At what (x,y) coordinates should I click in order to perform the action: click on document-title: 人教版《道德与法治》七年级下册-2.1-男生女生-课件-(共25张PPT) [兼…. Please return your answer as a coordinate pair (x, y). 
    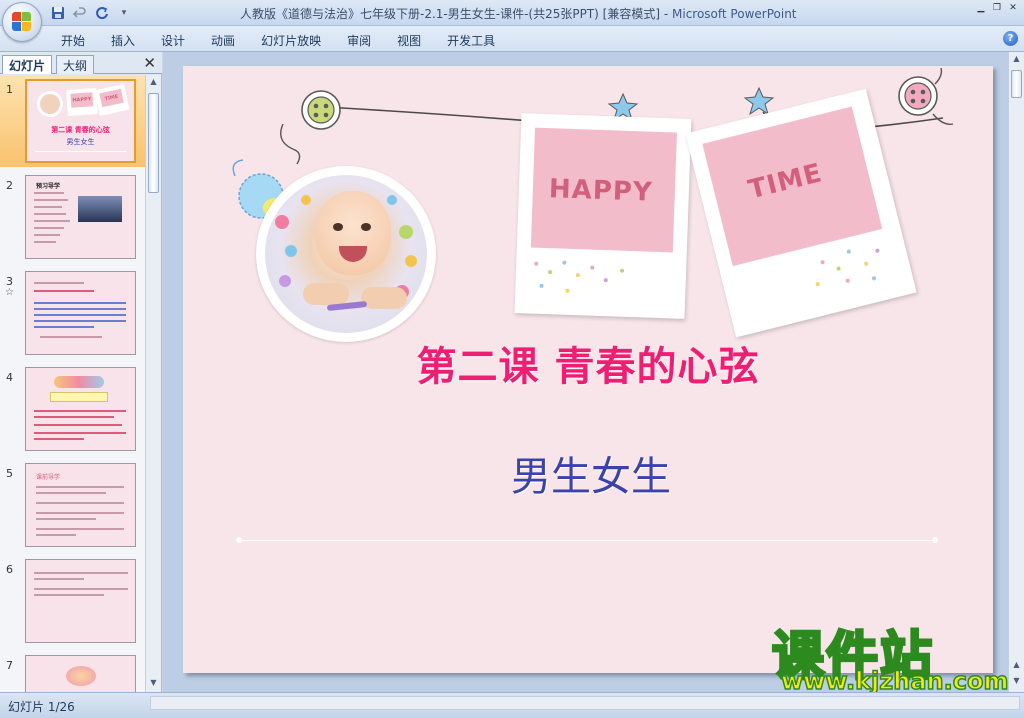
    Looking at the image, I should click on (450, 14).